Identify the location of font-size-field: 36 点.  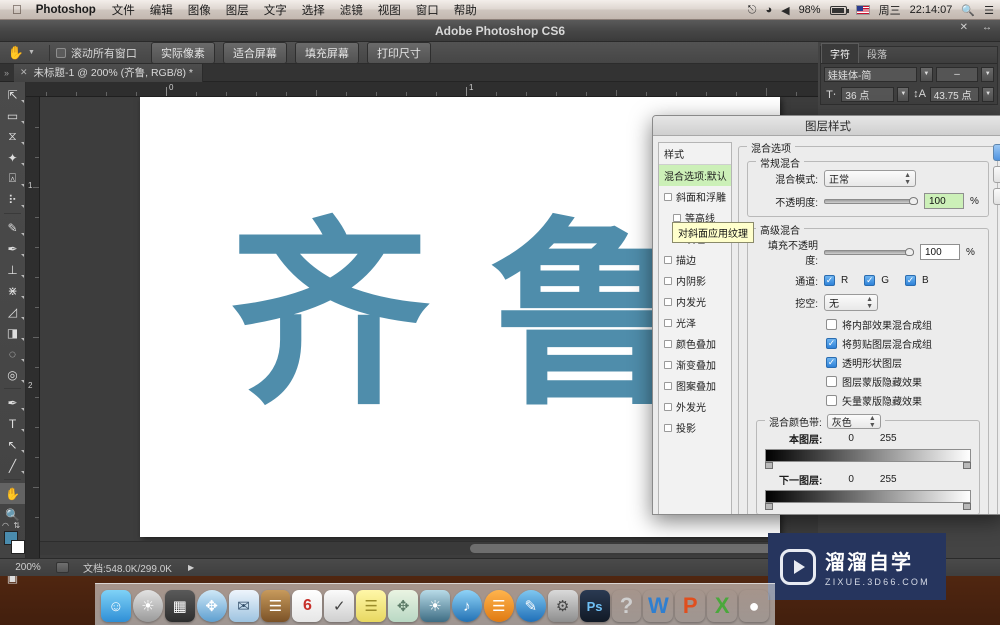
(868, 94).